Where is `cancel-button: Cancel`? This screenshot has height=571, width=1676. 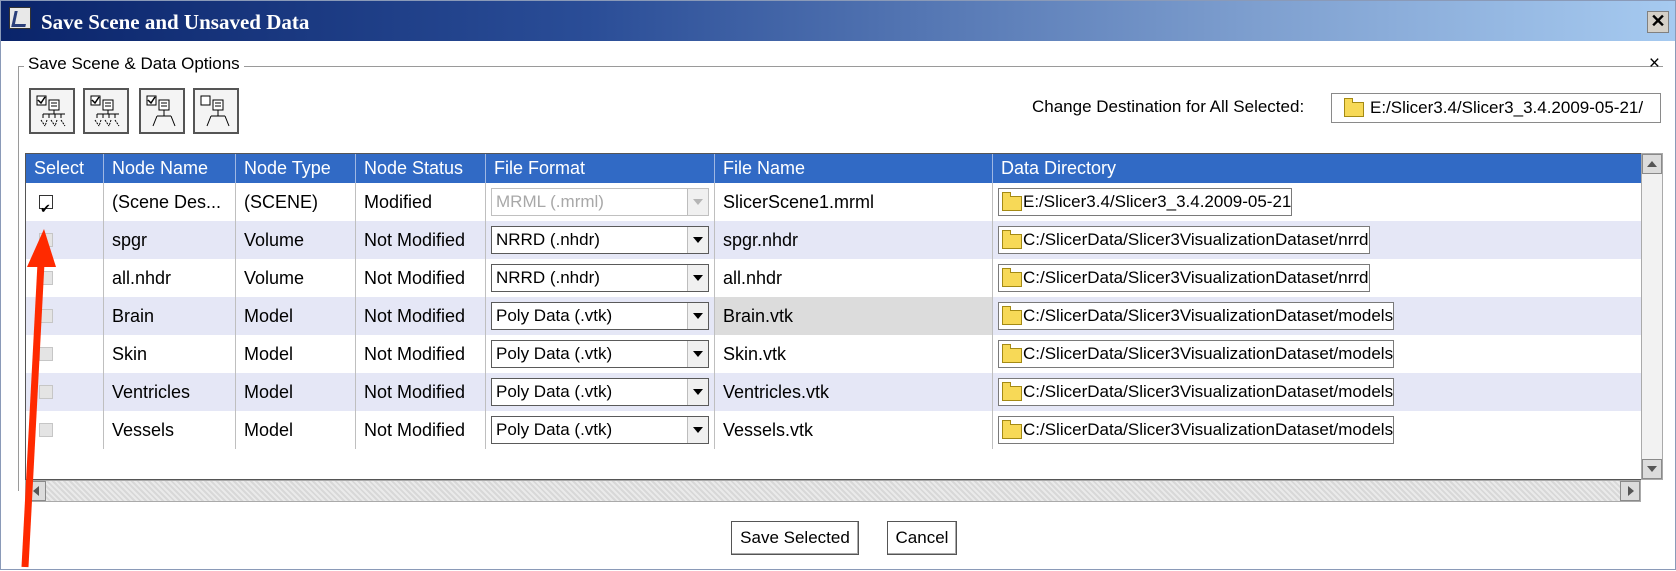
cancel-button: Cancel is located at coordinates (922, 538).